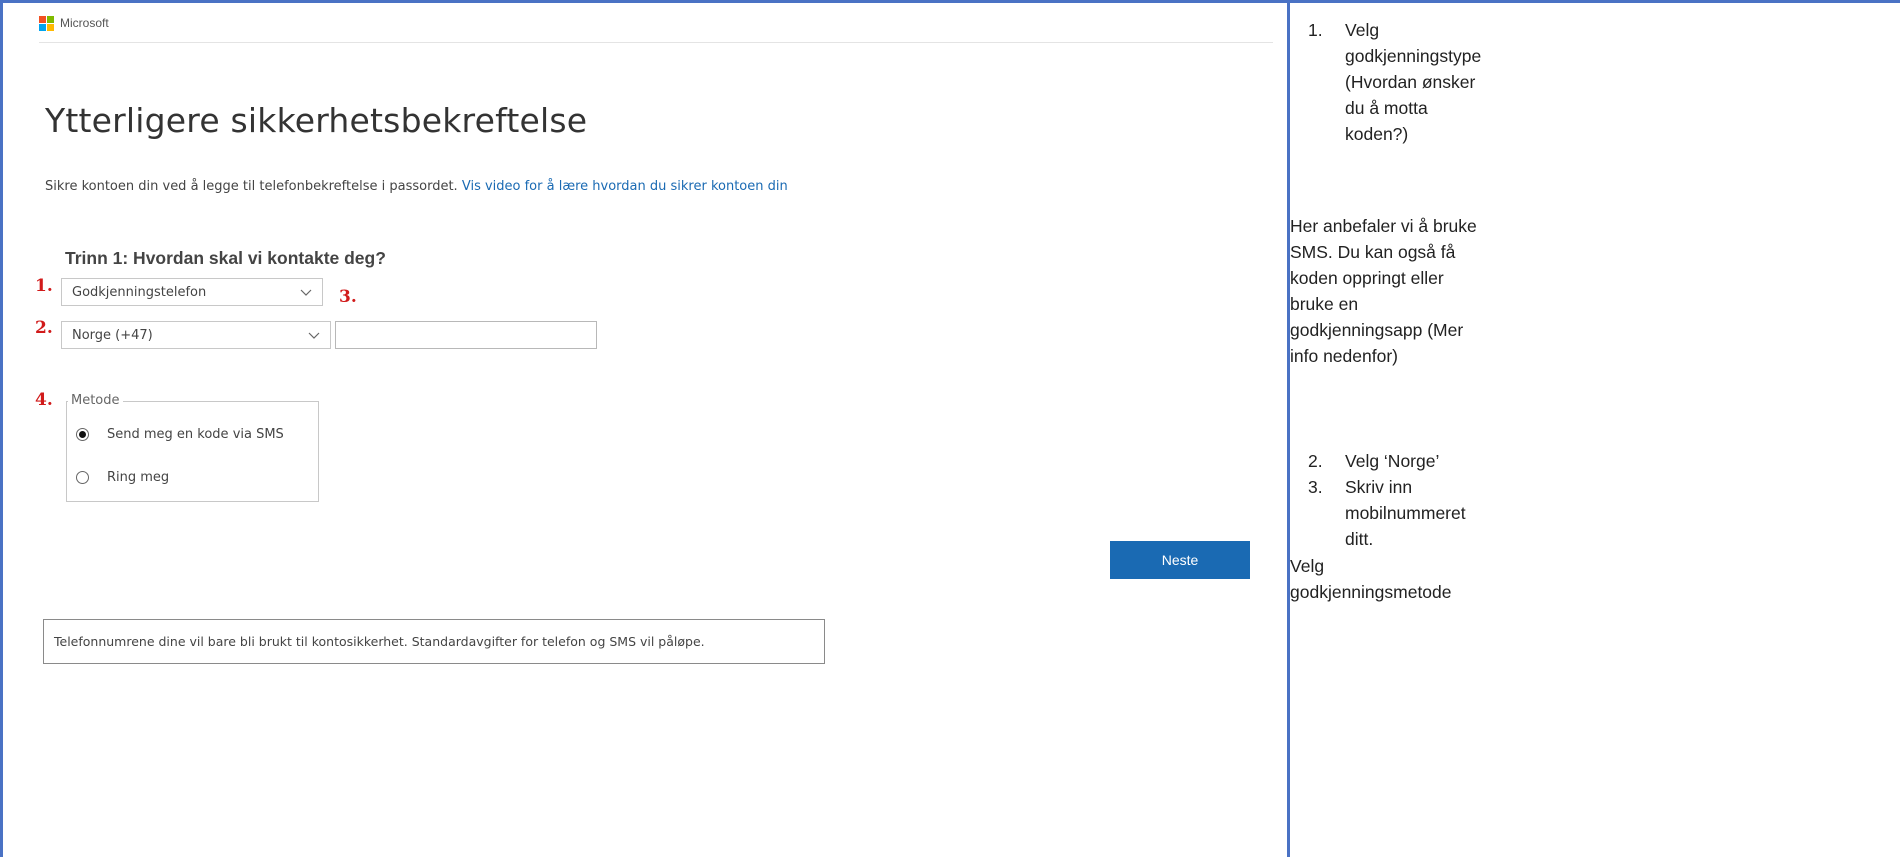 The width and height of the screenshot is (1900, 857). Describe the element at coordinates (348, 297) in the screenshot. I see `marker-3: 3.` at that location.